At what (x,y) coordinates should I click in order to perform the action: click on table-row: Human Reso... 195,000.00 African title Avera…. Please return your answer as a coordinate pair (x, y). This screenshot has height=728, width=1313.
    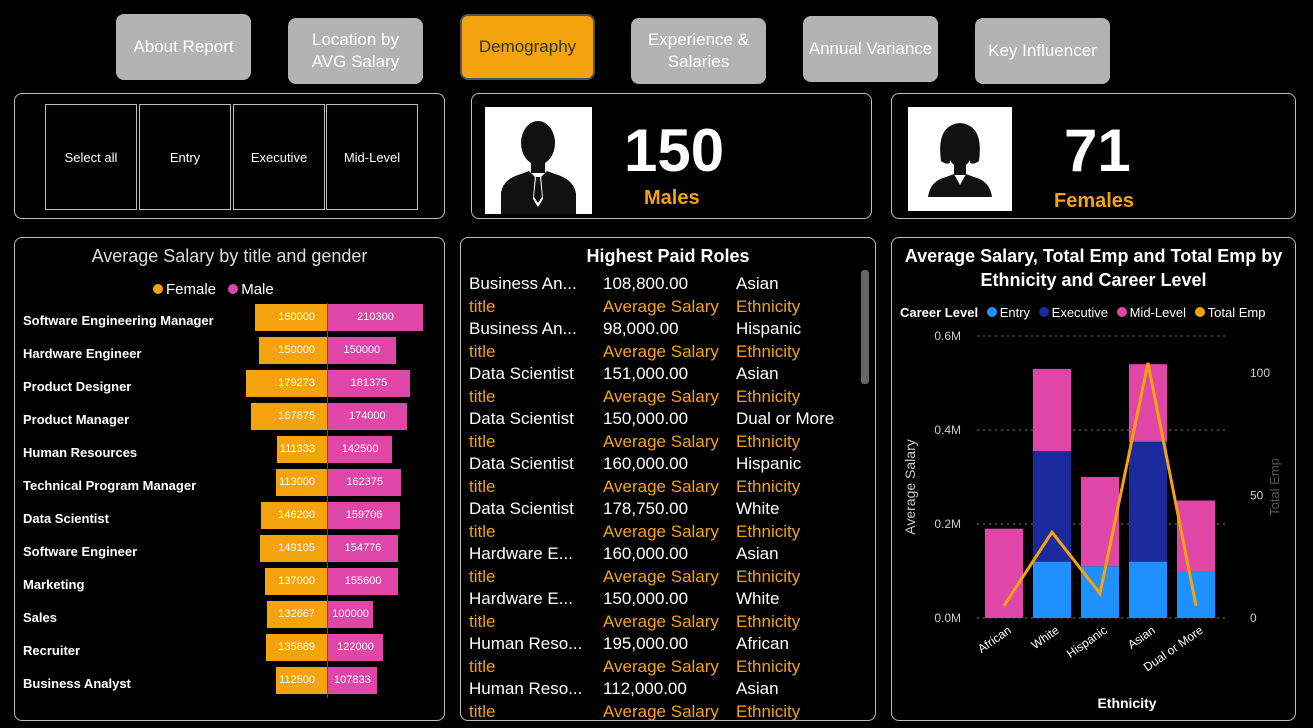
    Looking at the image, I should click on (664, 656).